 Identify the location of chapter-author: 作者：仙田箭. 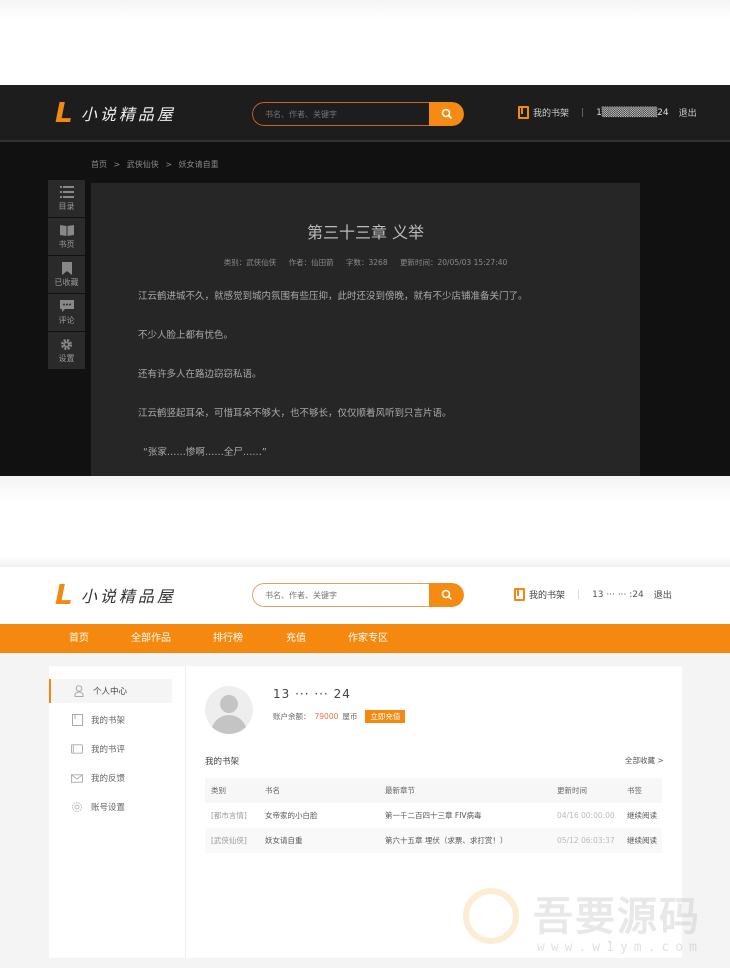
(311, 262).